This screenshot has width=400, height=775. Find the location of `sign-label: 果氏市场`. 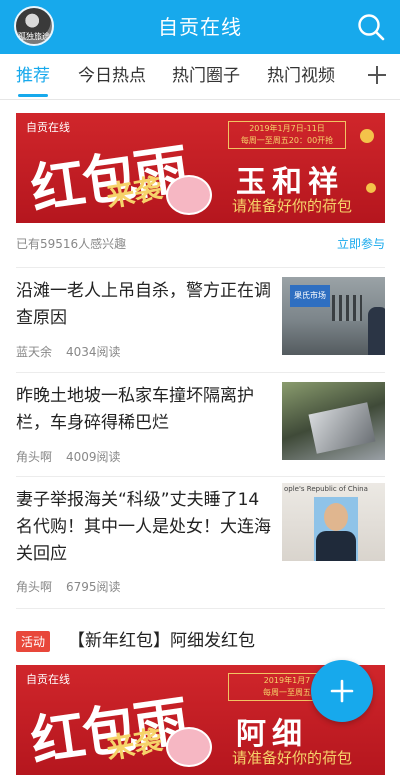

sign-label: 果氏市场 is located at coordinates (310, 296).